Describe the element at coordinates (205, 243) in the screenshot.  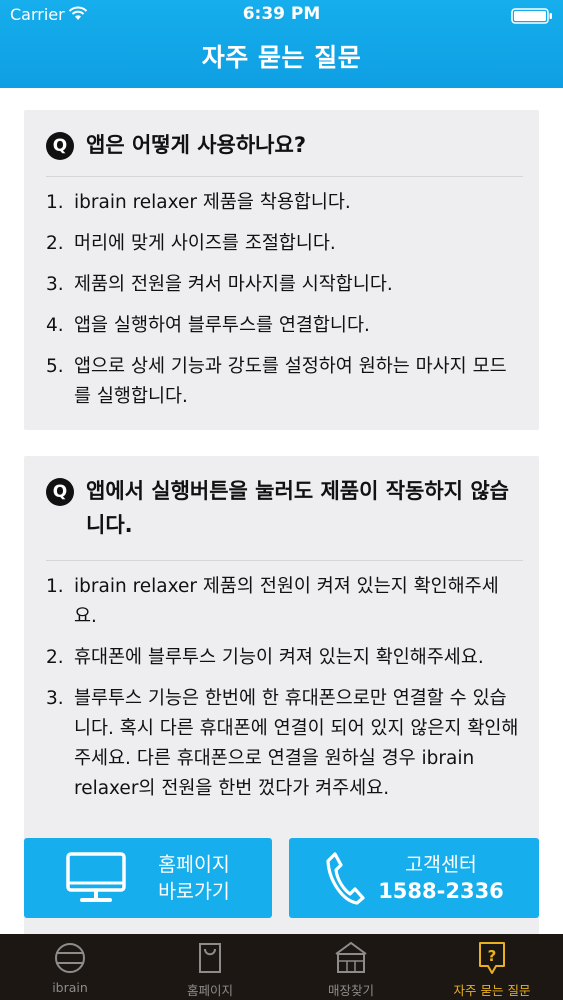
I see `item-text: 머리에 맞게 사이즈를 조절합니다.` at that location.